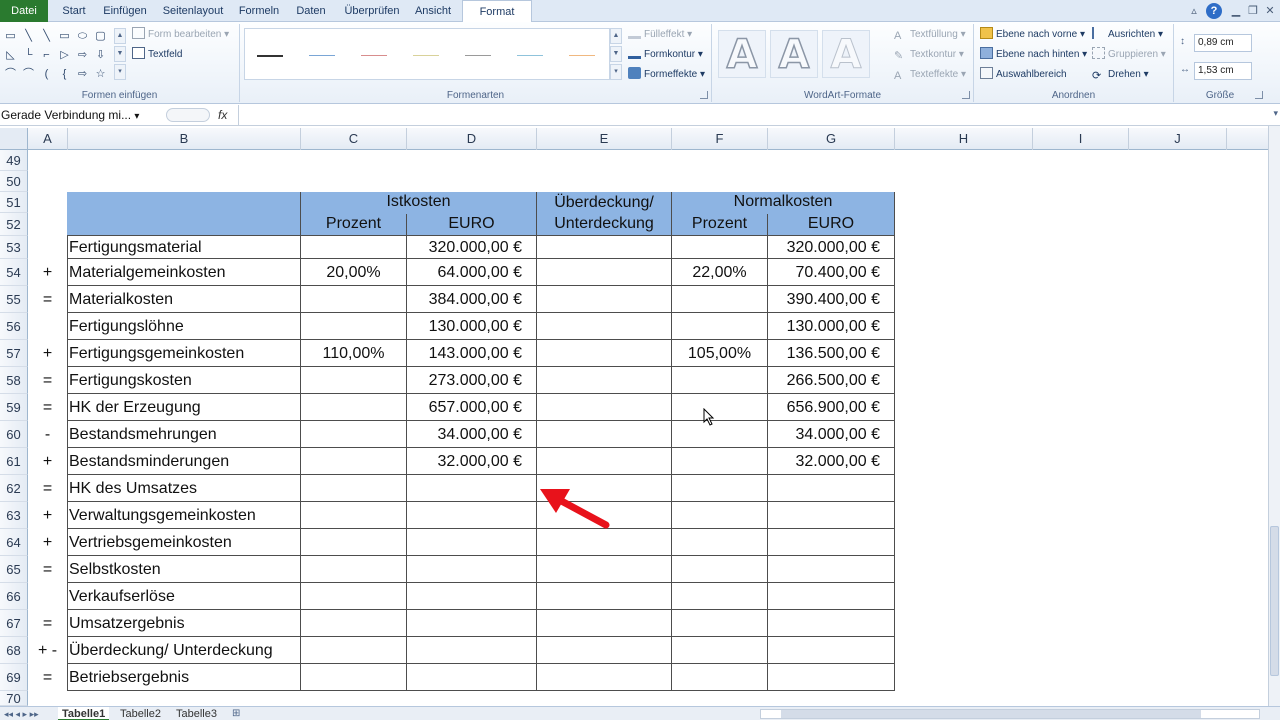 The width and height of the screenshot is (1280, 720). What do you see at coordinates (472, 299) in the screenshot?
I see `ist-euro-cell: 384.000,00 €` at bounding box center [472, 299].